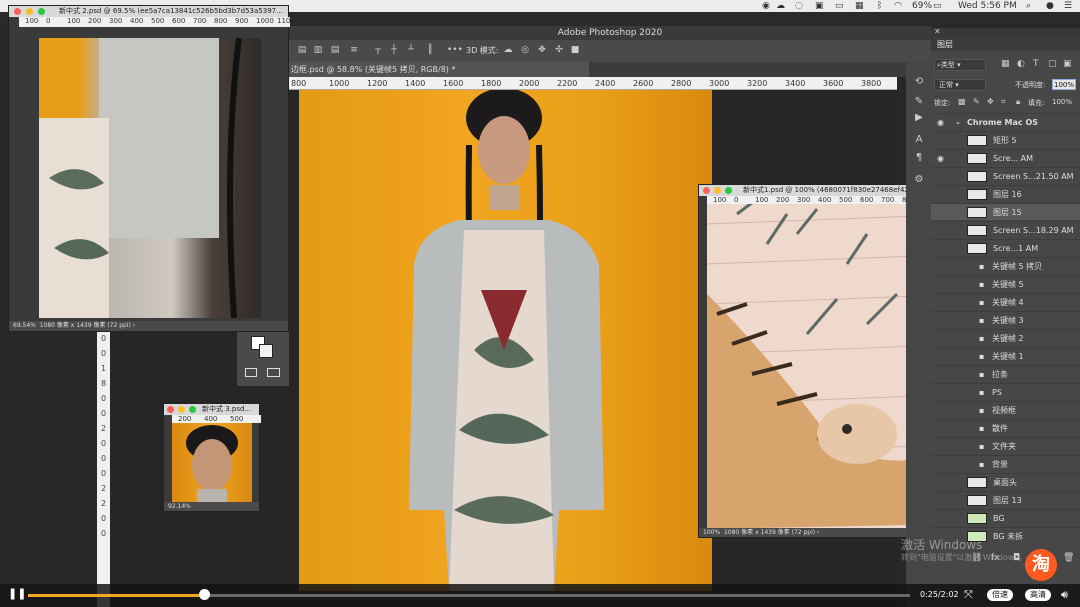  What do you see at coordinates (525, 50) in the screenshot?
I see `roll-3d-icon: ◎` at bounding box center [525, 50].